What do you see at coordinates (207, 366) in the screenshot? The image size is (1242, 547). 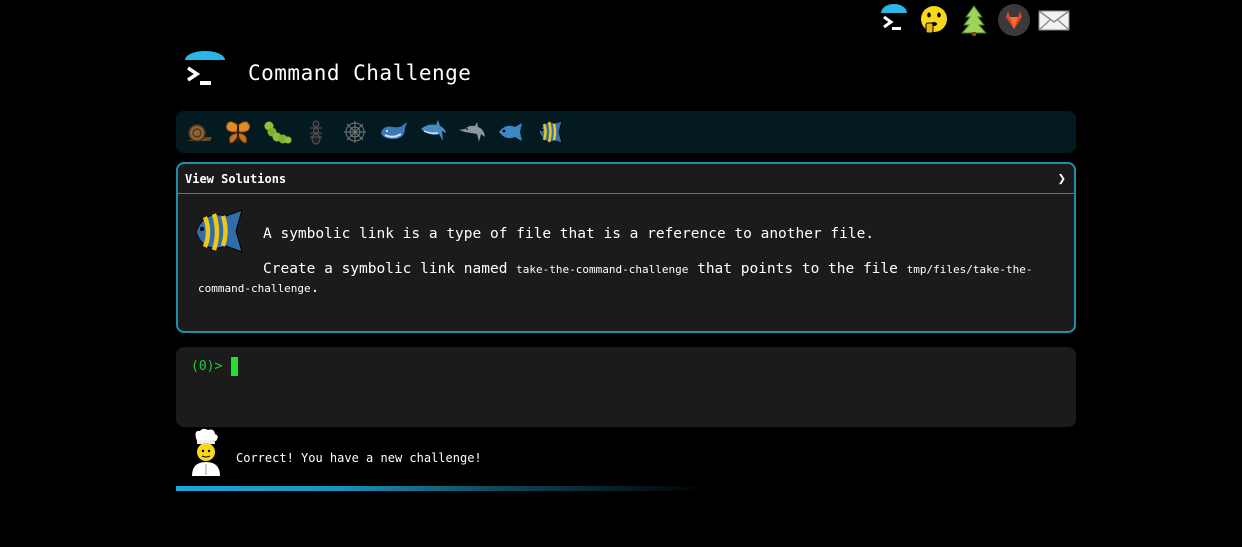 I see `terminal-prompt: (0)>` at bounding box center [207, 366].